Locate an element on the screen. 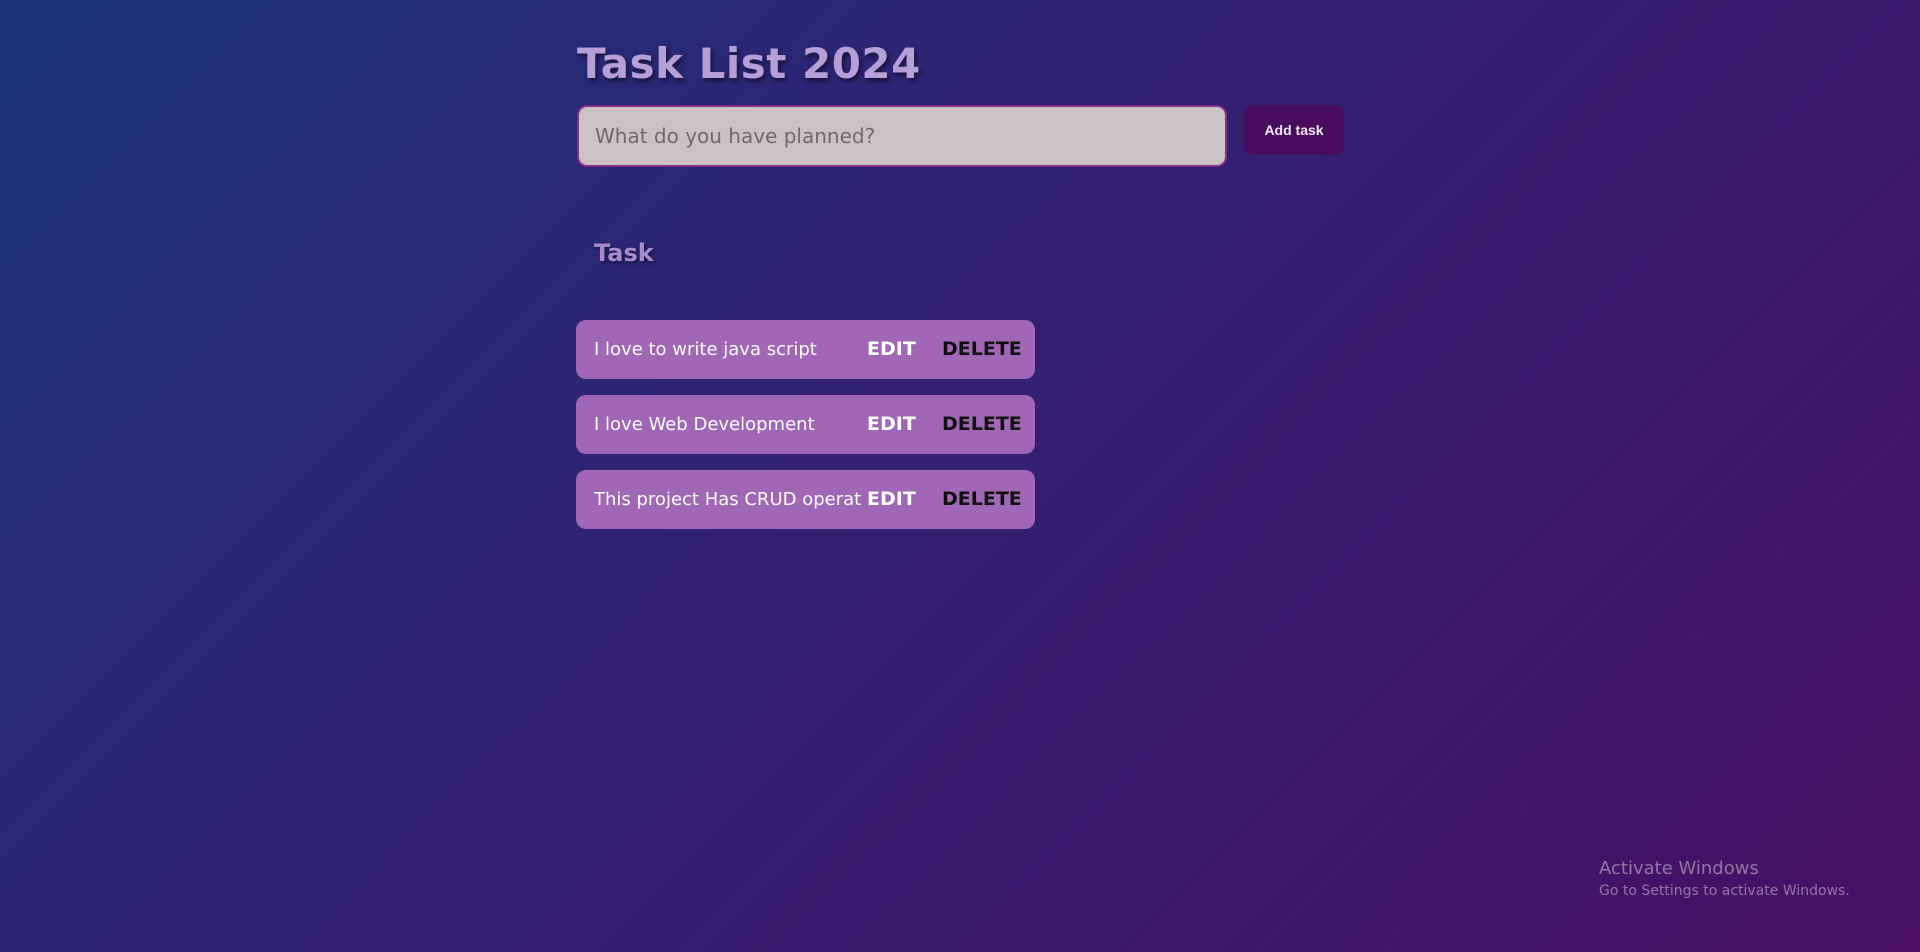 This screenshot has width=1920, height=952. new-task-input is located at coordinates (902, 136).